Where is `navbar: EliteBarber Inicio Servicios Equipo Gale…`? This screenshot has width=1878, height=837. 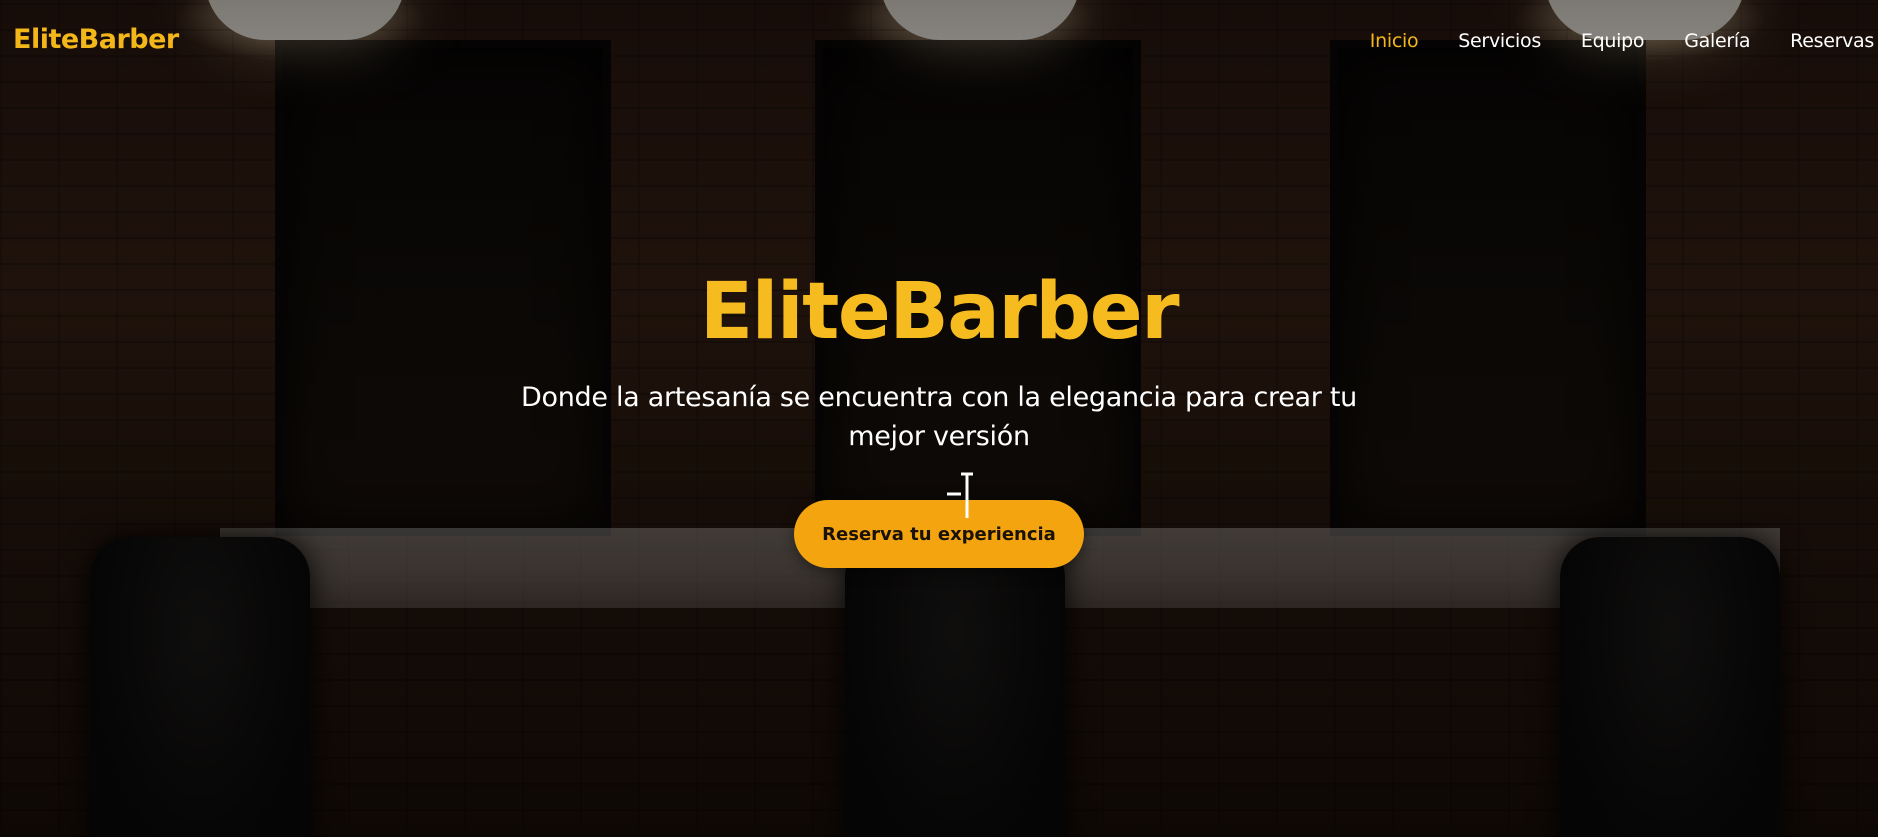 navbar: EliteBarber Inicio Servicios Equipo Gale… is located at coordinates (939, 43).